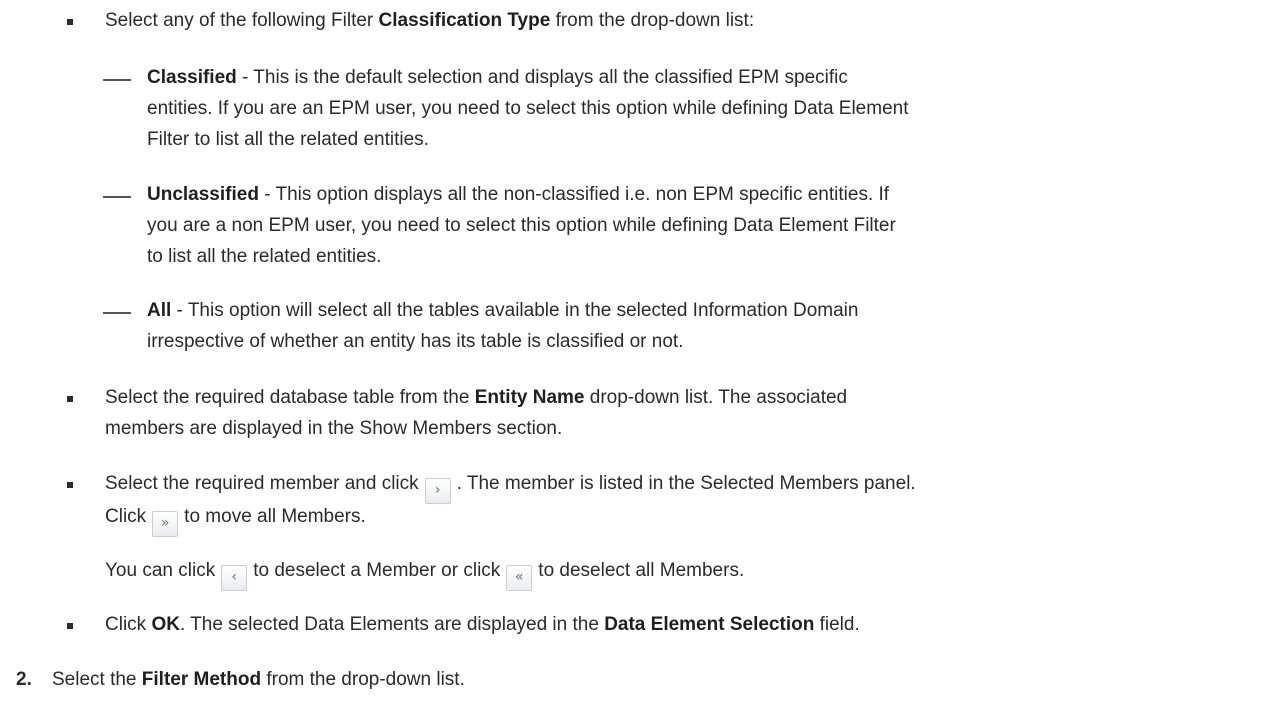 Image resolution: width=1276 pixels, height=719 pixels. Describe the element at coordinates (235, 519) in the screenshot. I see `bullet-select-member-line2: Click» to move all Members.` at that location.